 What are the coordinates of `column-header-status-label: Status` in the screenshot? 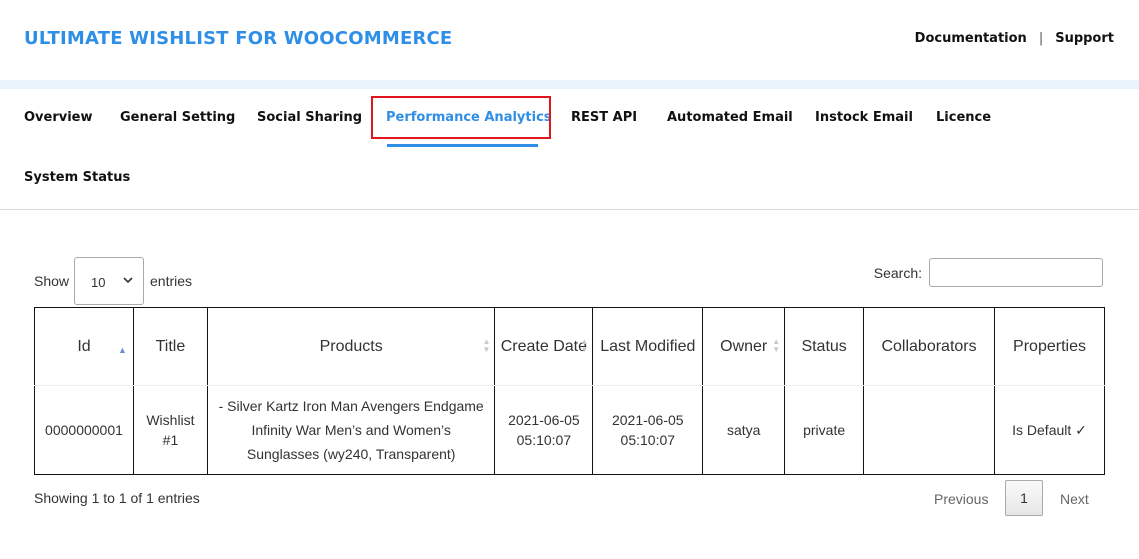 It's located at (824, 346).